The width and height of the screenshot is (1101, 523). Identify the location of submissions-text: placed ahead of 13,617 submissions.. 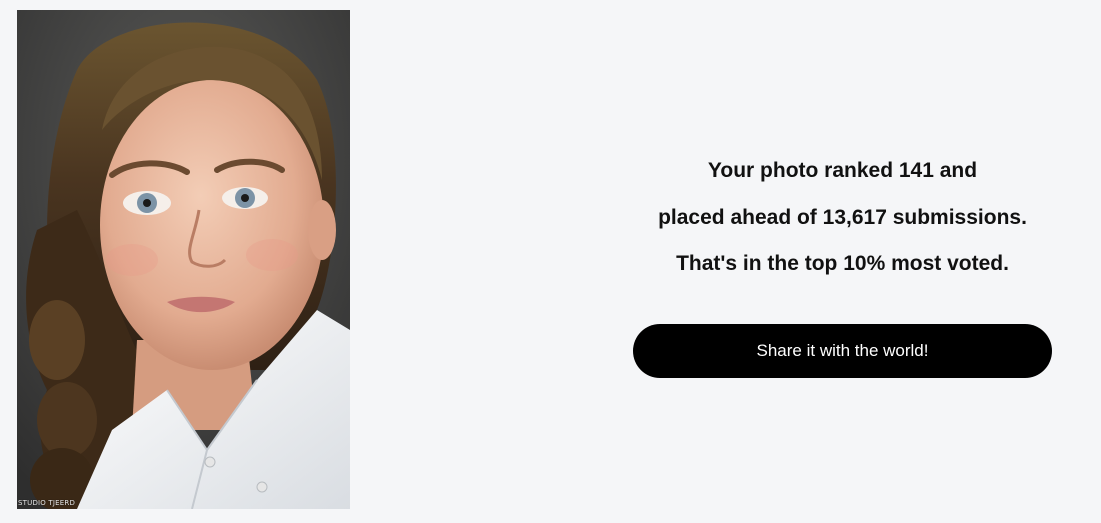
(842, 217).